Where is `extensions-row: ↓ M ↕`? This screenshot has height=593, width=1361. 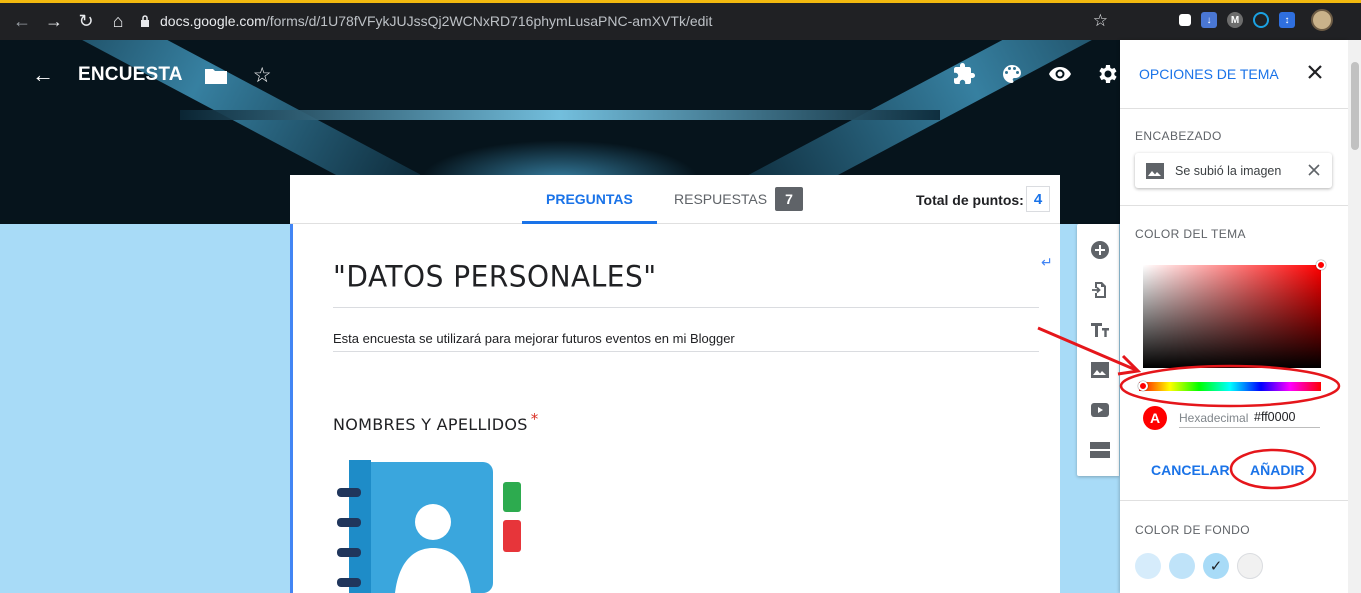
extensions-row: ↓ M ↕ is located at coordinates (1256, 20).